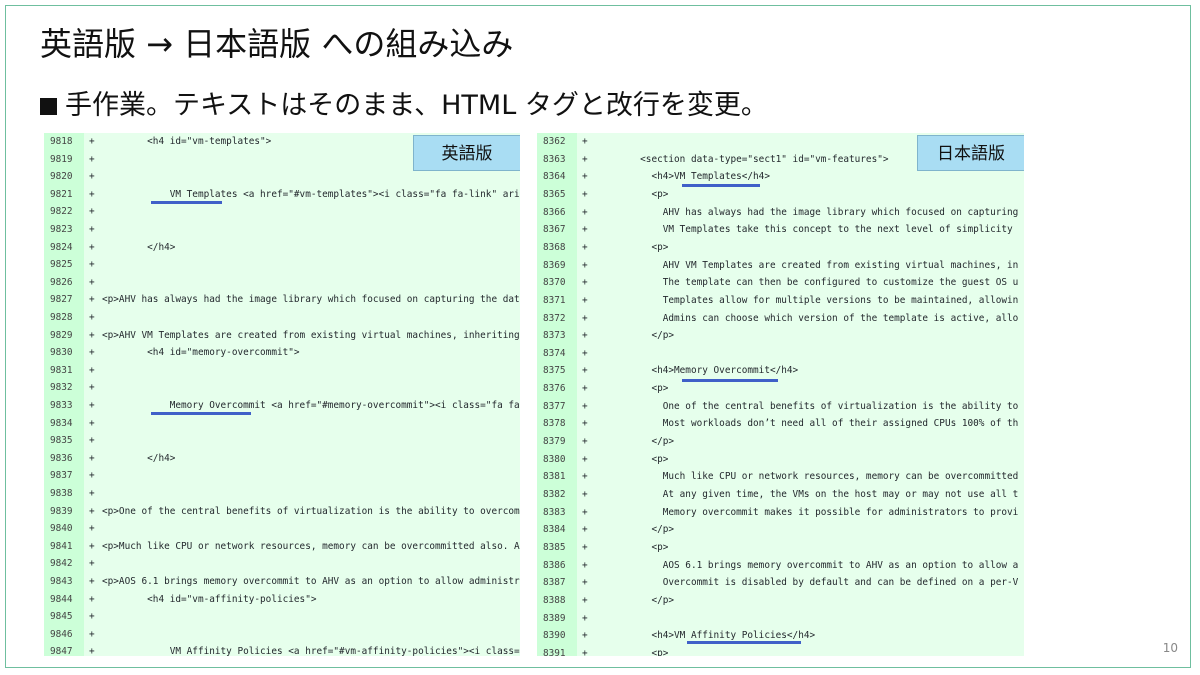  What do you see at coordinates (1170, 648) in the screenshot?
I see `page-number: 10` at bounding box center [1170, 648].